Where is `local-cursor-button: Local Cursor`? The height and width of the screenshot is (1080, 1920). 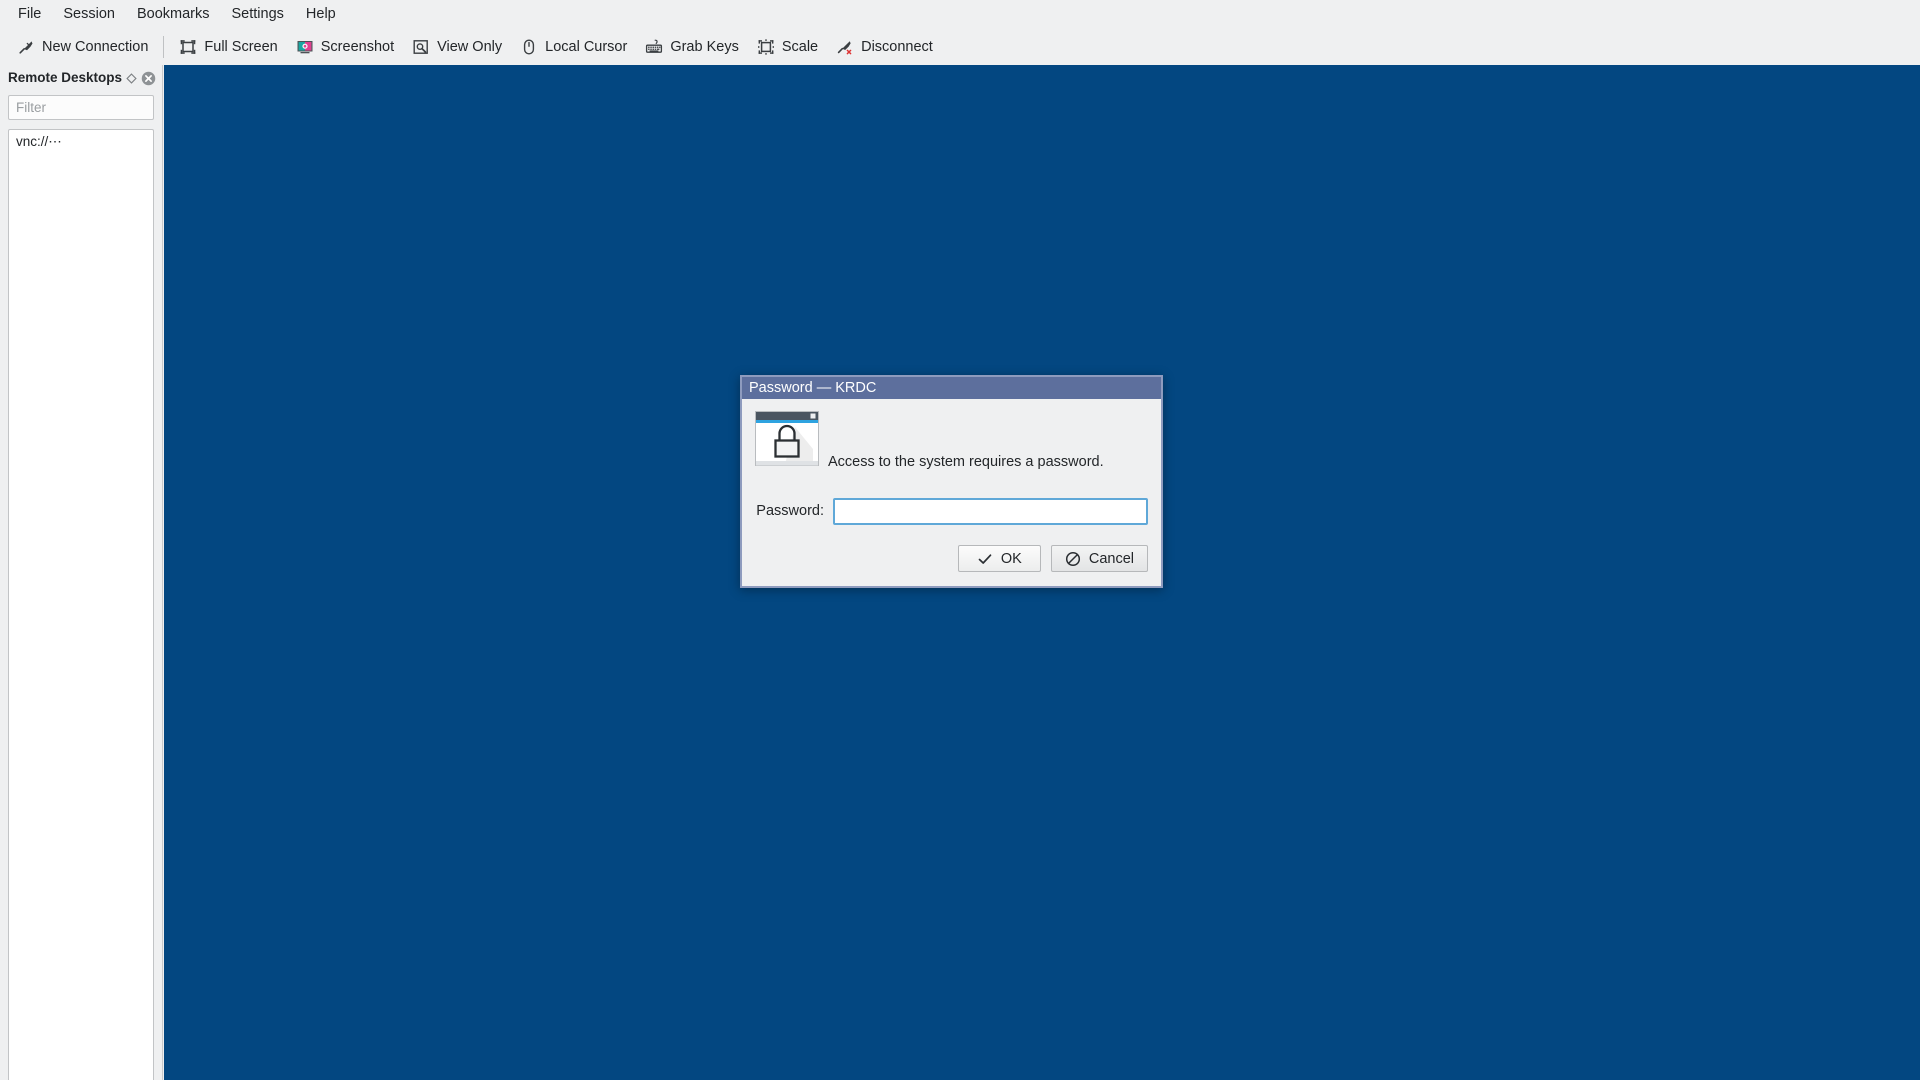 local-cursor-button: Local Cursor is located at coordinates (573, 47).